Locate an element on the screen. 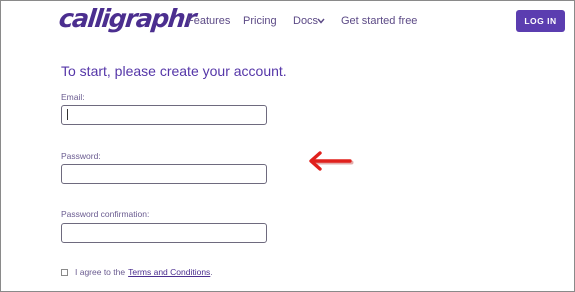 The width and height of the screenshot is (575, 292). nav-get-started: Get started free is located at coordinates (379, 21).